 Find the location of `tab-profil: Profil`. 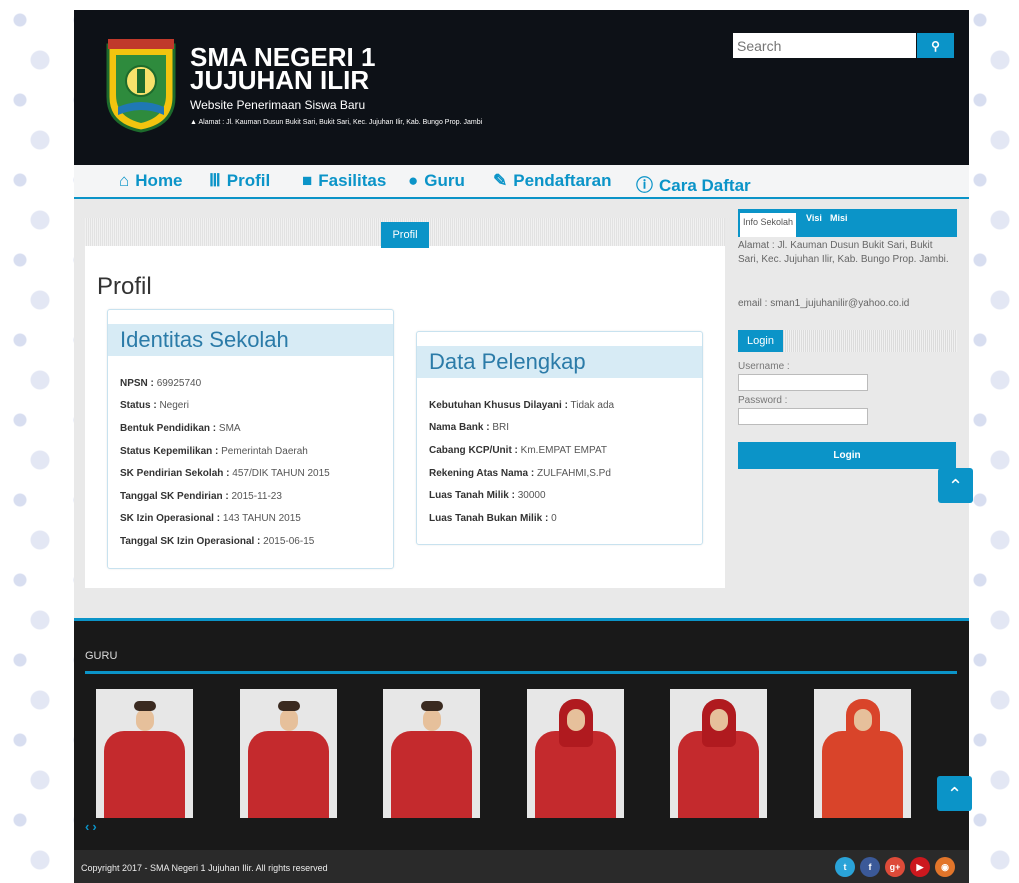

tab-profil: Profil is located at coordinates (405, 235).